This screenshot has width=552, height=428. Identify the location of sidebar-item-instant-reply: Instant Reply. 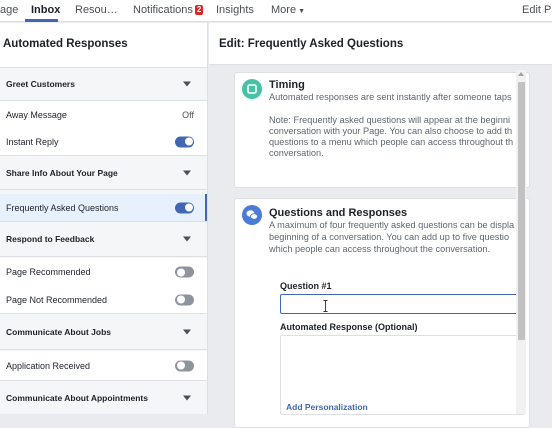
(103, 141).